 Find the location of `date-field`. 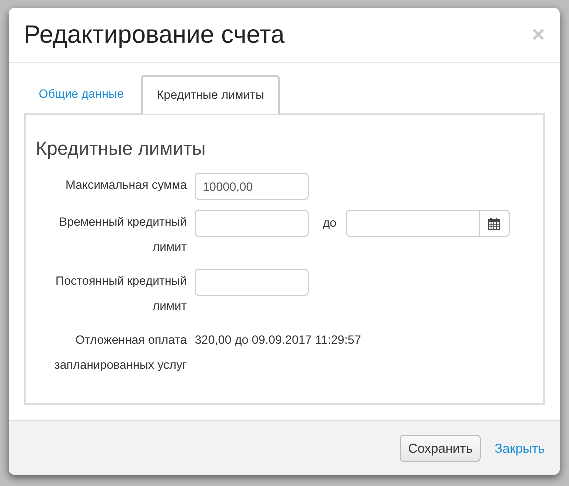

date-field is located at coordinates (412, 223).